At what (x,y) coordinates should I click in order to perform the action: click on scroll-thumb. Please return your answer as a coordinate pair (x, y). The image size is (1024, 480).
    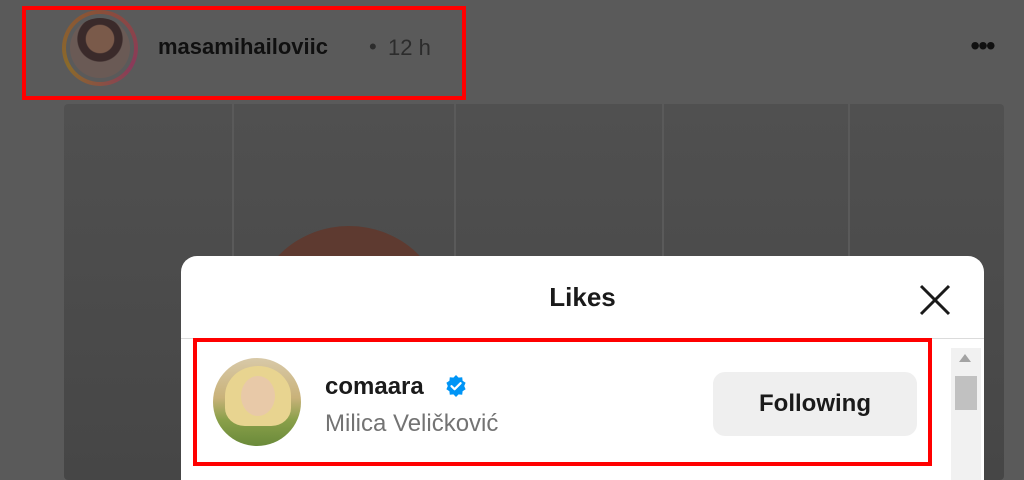
    Looking at the image, I should click on (966, 393).